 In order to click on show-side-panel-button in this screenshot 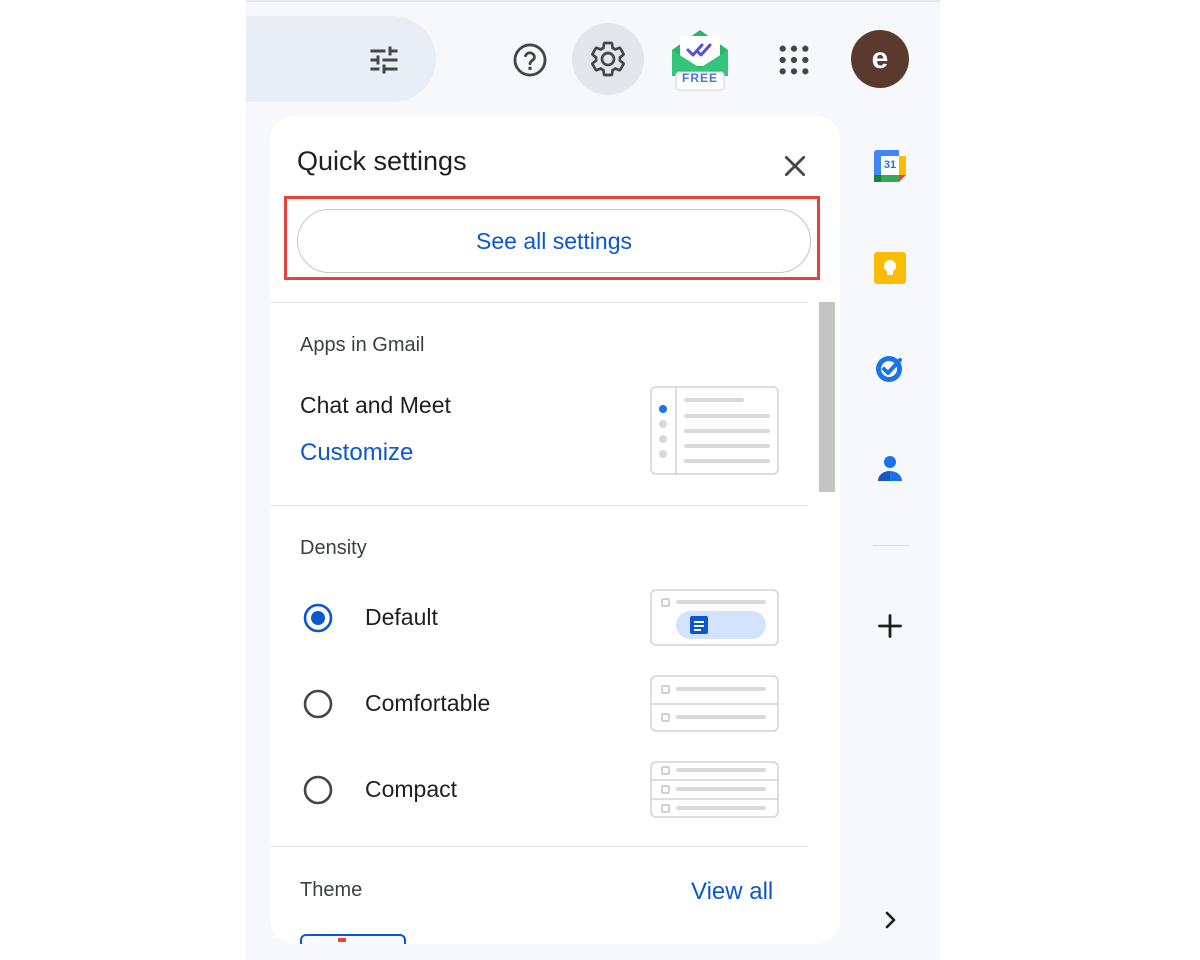, I will do `click(890, 920)`.